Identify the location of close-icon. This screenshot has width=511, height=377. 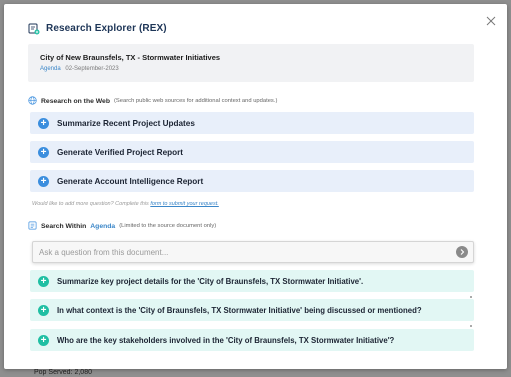
(491, 20).